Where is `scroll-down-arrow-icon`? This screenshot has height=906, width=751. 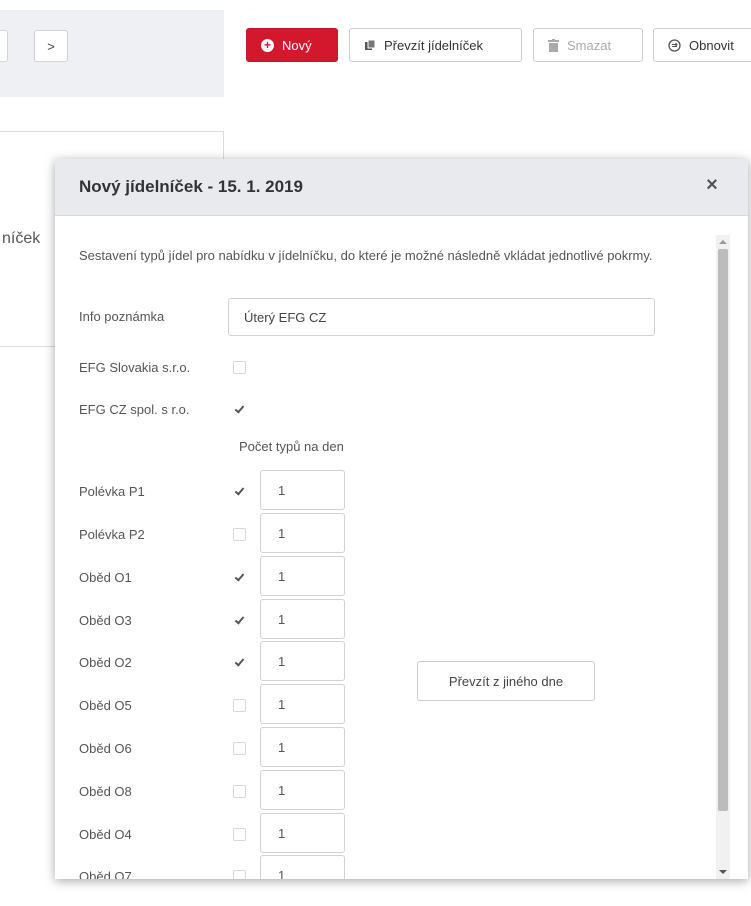 scroll-down-arrow-icon is located at coordinates (723, 872).